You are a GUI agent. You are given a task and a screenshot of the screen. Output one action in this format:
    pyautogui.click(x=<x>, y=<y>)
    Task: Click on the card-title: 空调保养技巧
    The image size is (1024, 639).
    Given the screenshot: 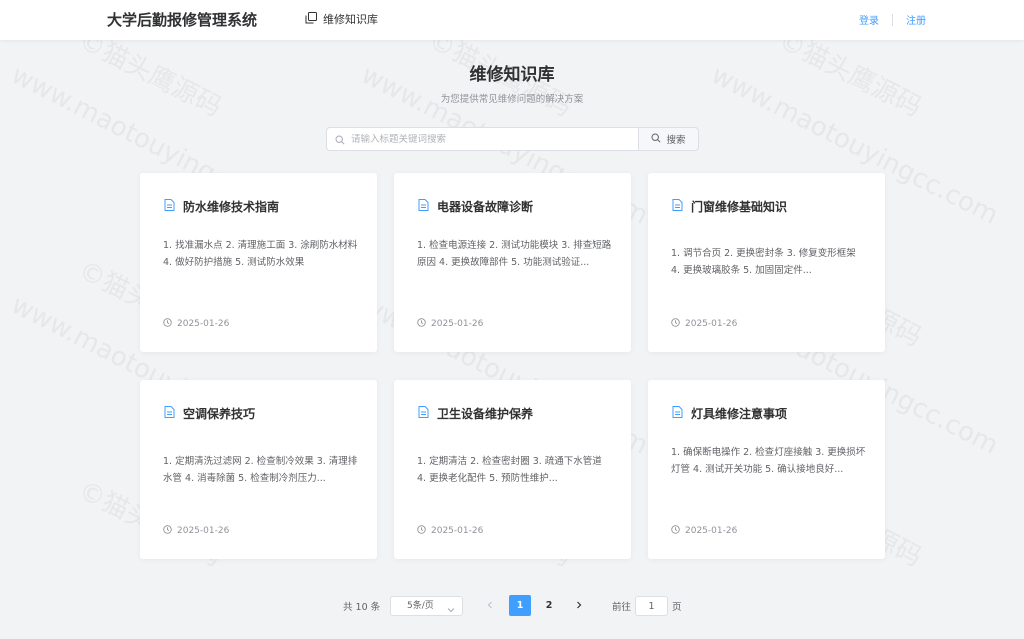 What is the action you would take?
    pyautogui.click(x=209, y=413)
    